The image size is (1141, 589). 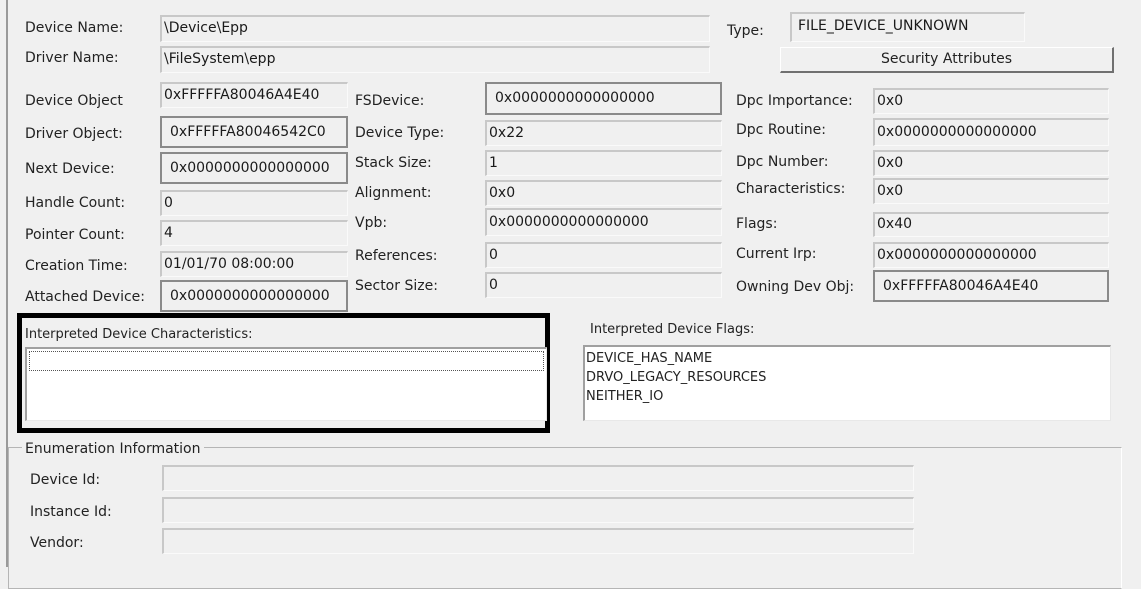 What do you see at coordinates (139, 334) in the screenshot?
I see `characteristics-label: Interpreted Device Characteristics:` at bounding box center [139, 334].